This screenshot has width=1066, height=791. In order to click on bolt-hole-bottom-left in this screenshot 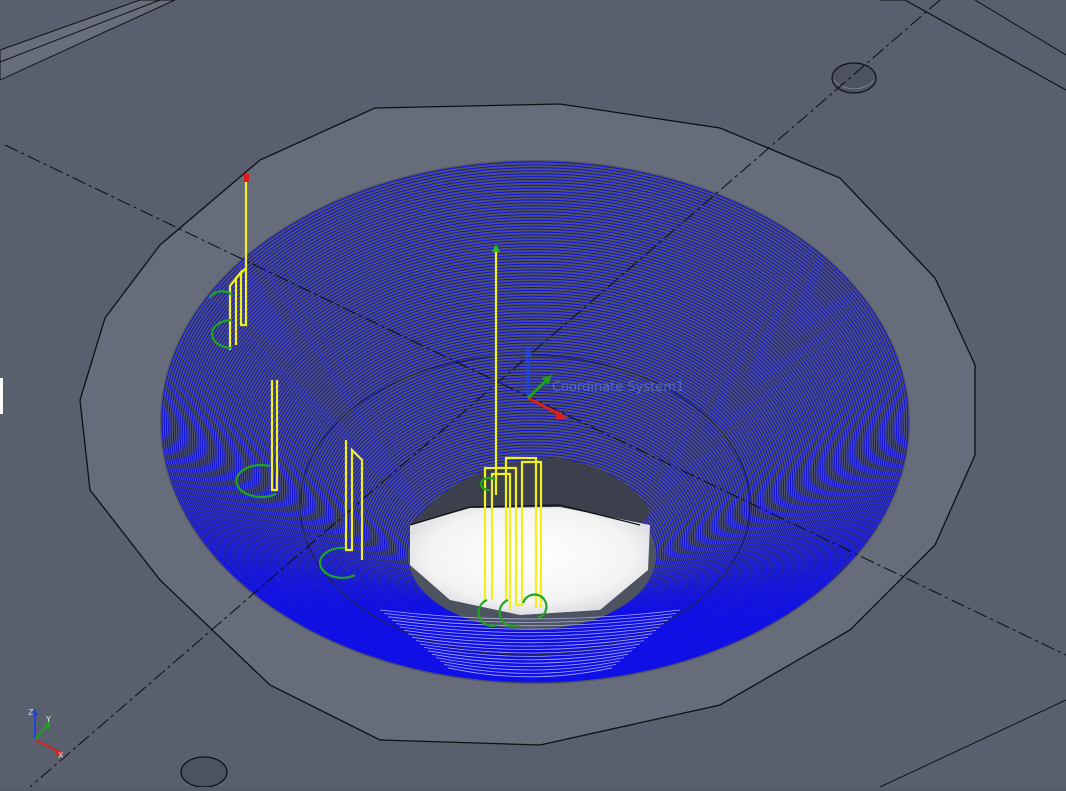, I will do `click(204, 772)`.